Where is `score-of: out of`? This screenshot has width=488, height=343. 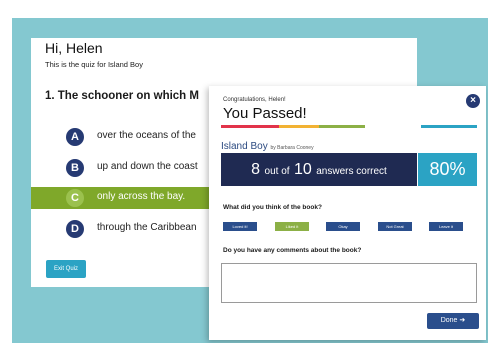
score-of: out of is located at coordinates (277, 171).